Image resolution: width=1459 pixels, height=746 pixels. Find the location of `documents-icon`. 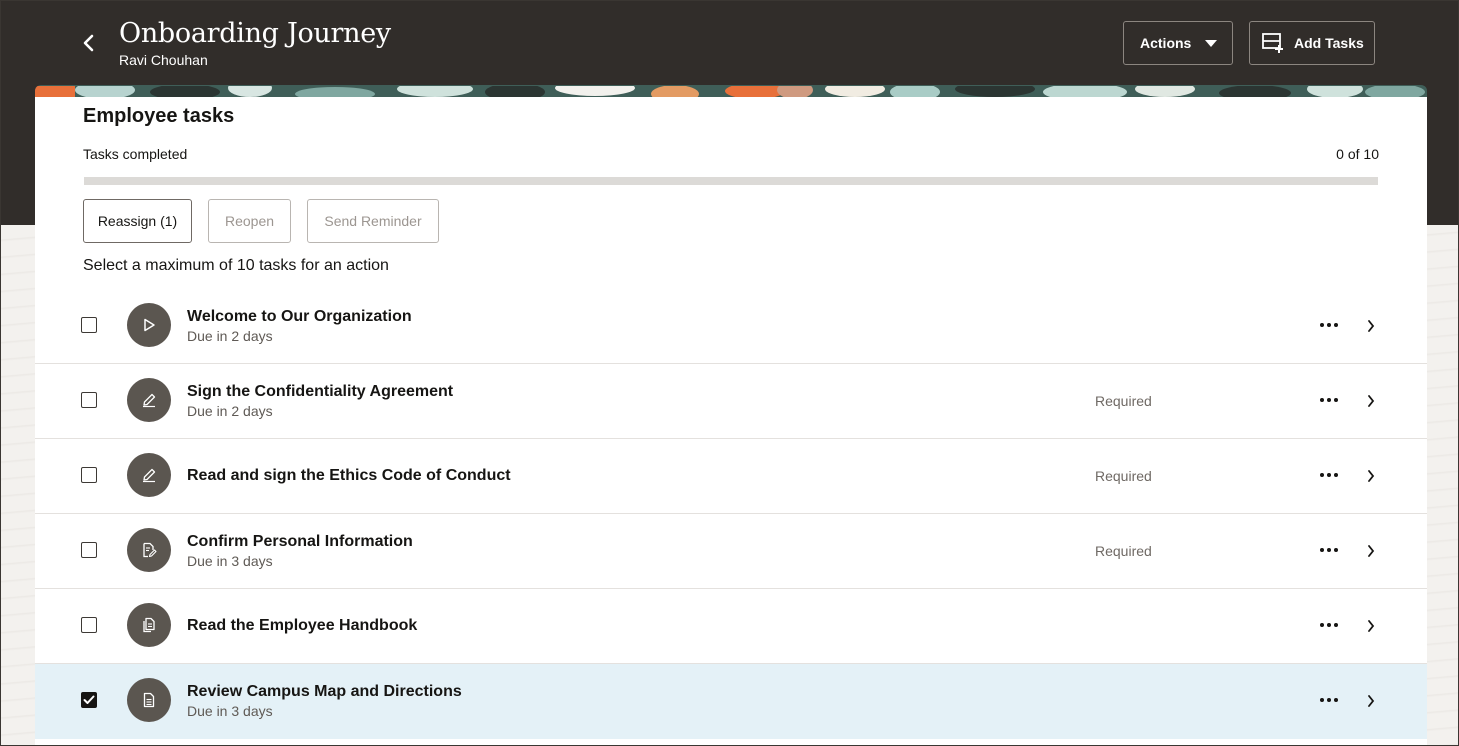

documents-icon is located at coordinates (149, 625).